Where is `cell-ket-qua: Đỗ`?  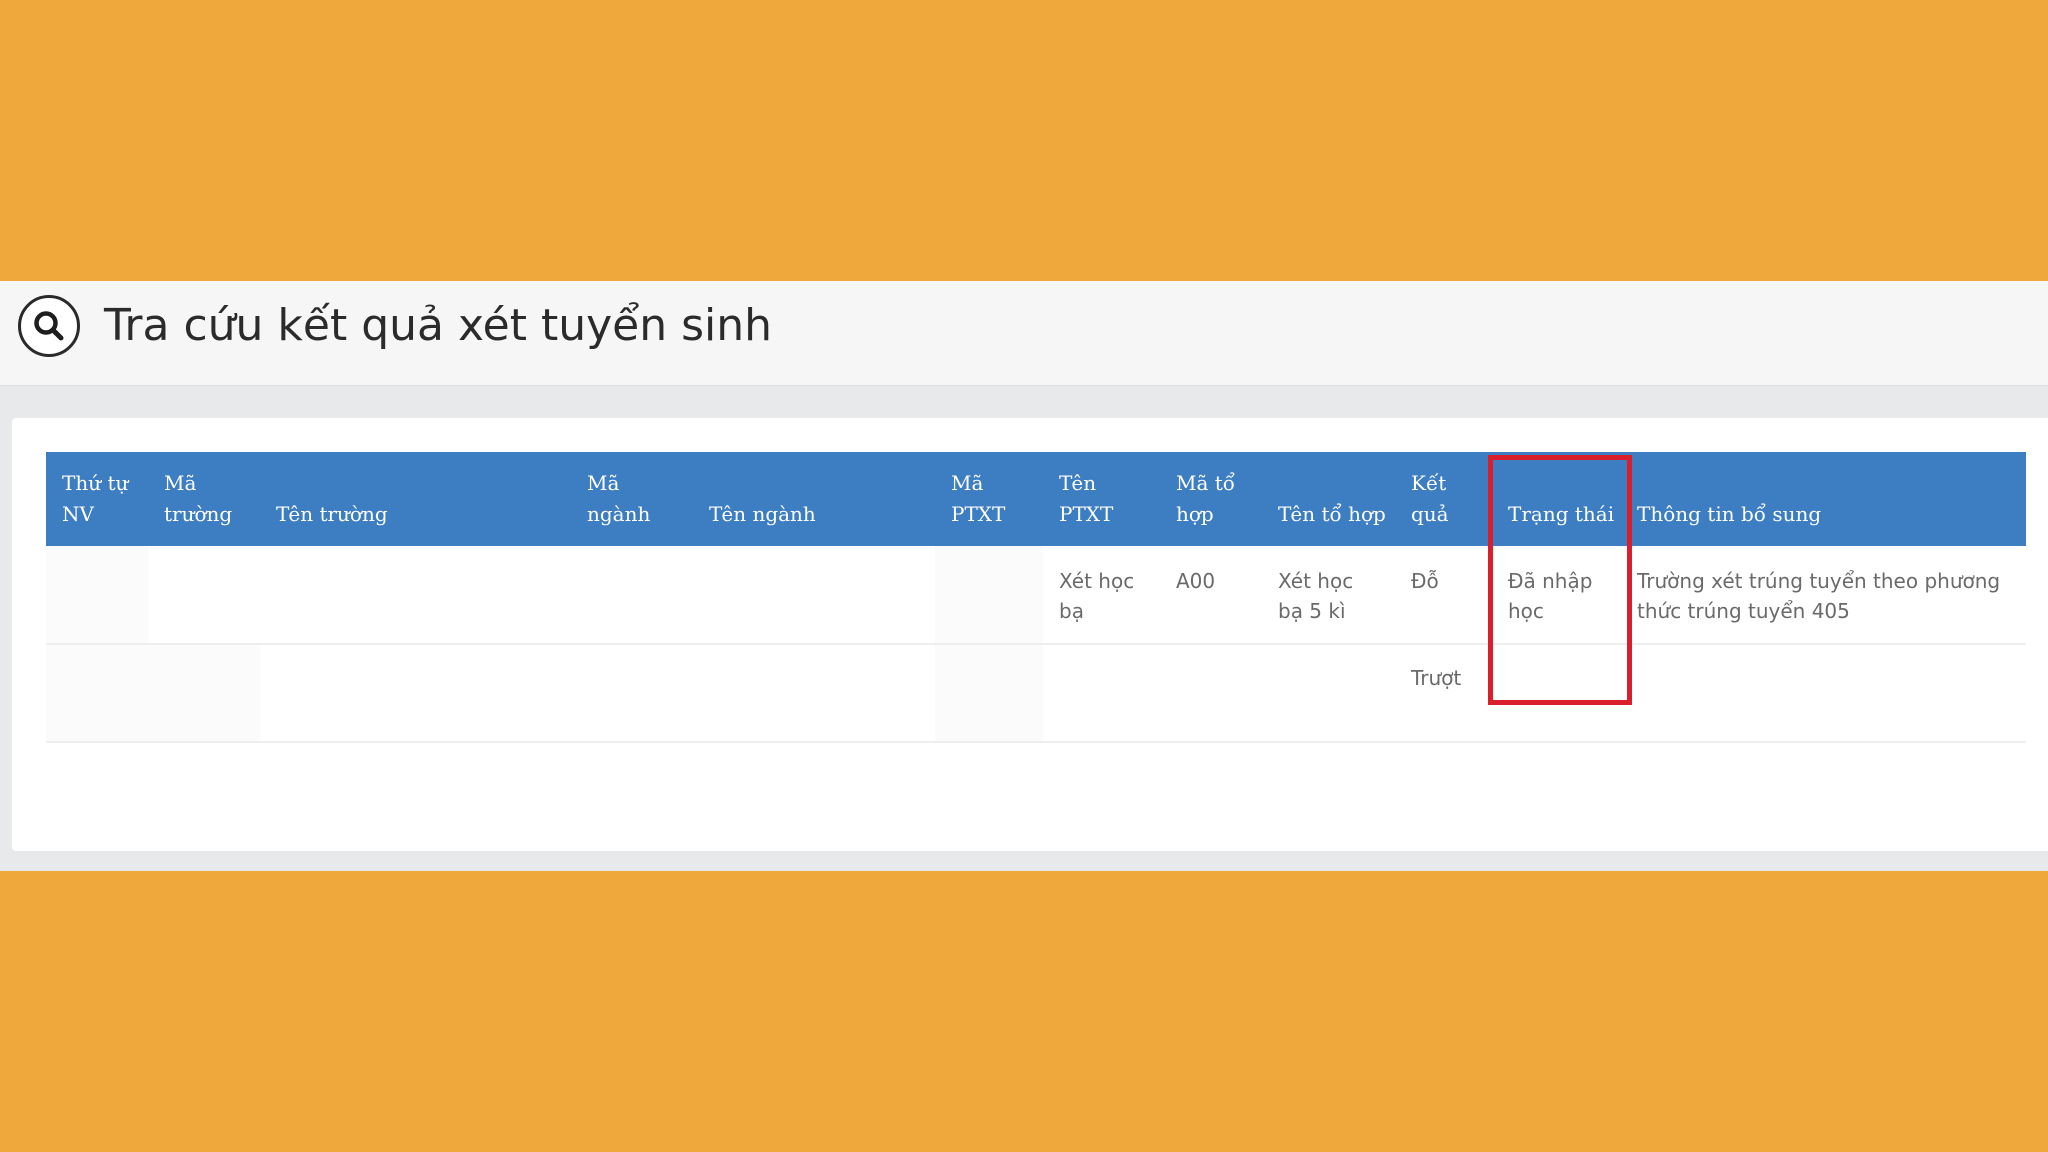
cell-ket-qua: Đỗ is located at coordinates (1443, 595).